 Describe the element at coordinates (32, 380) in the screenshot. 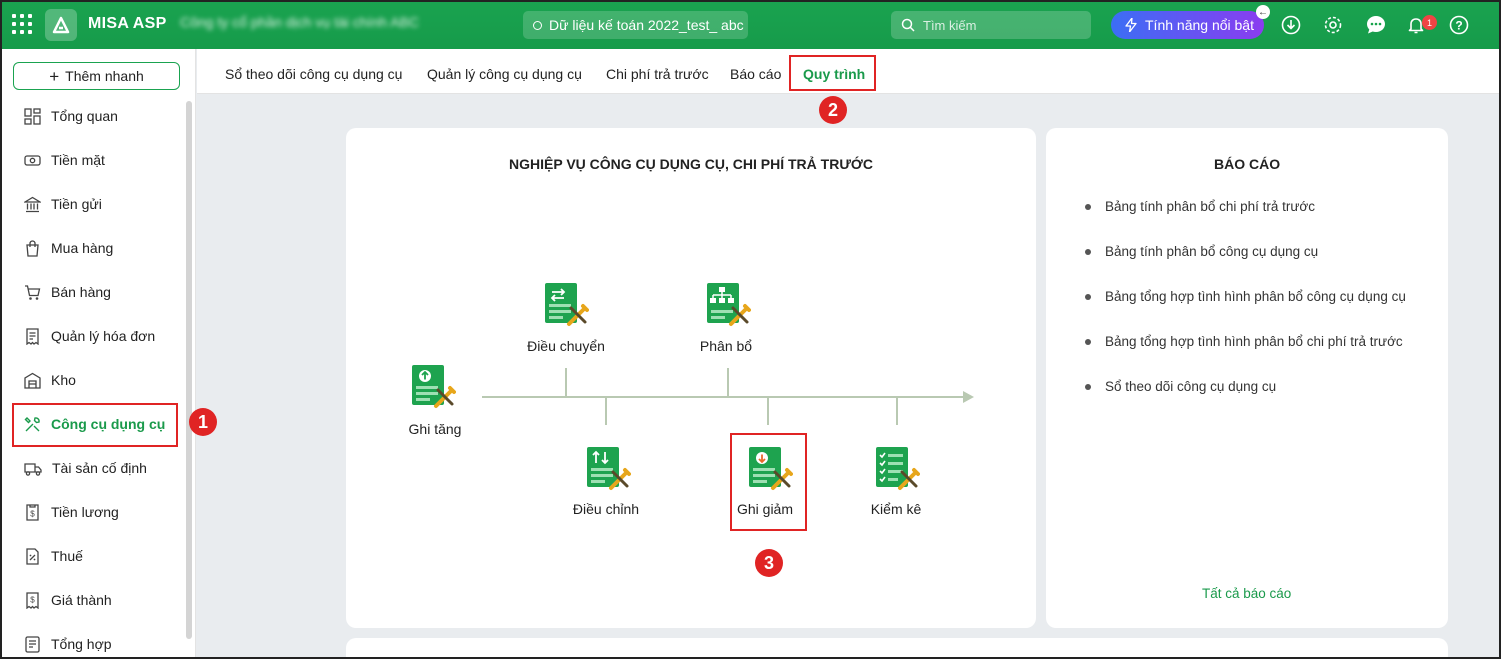

I see `warehouse-icon` at that location.